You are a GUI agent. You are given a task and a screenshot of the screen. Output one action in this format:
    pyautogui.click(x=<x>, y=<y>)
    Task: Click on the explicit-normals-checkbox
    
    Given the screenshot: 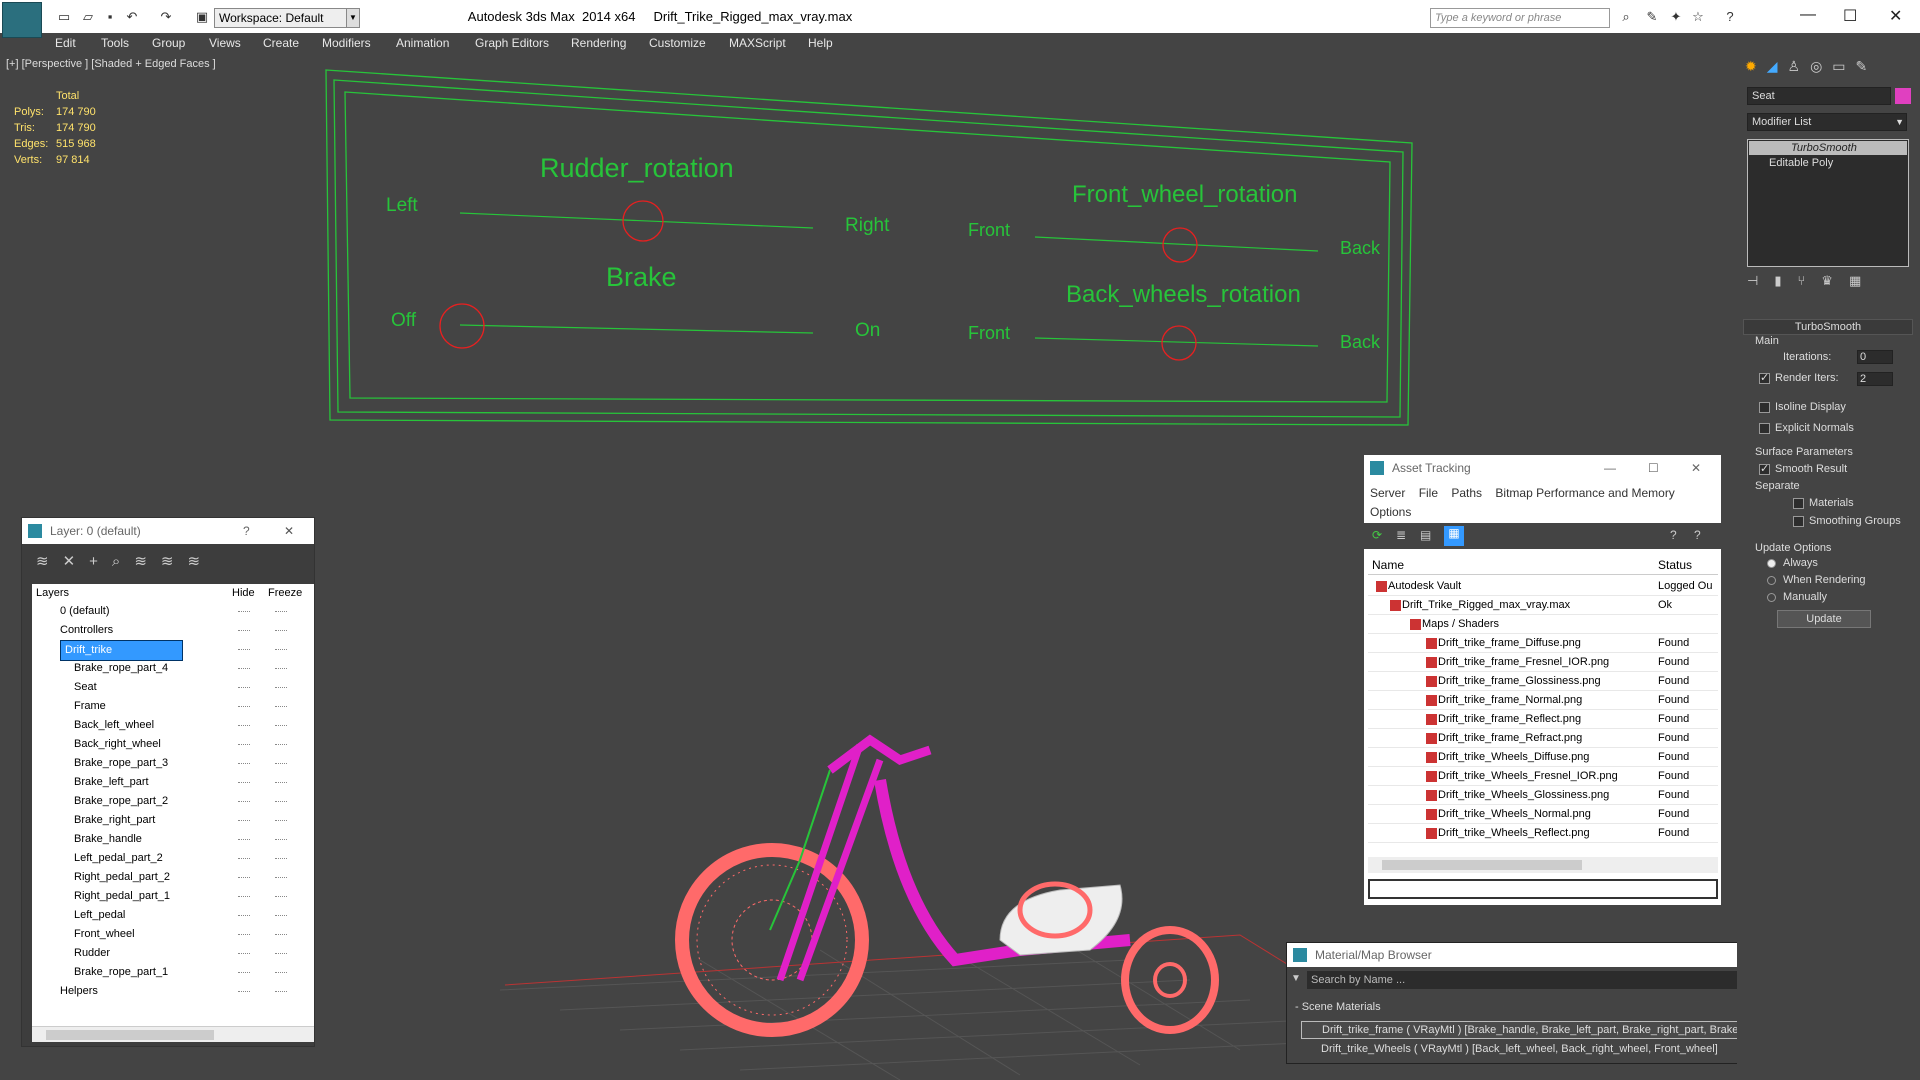 What is the action you would take?
    pyautogui.click(x=1764, y=428)
    